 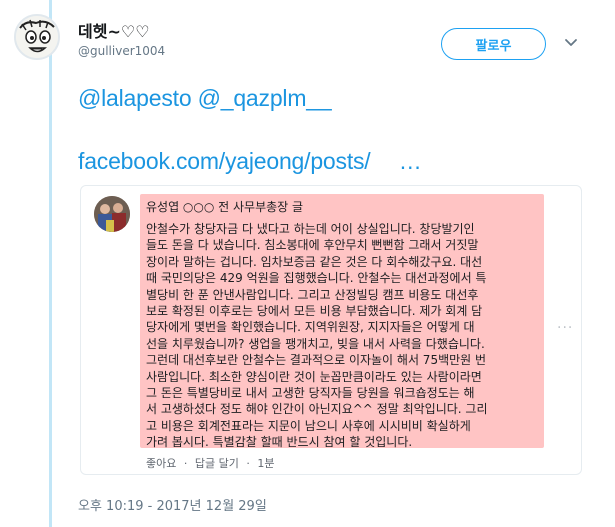 What do you see at coordinates (314, 311) in the screenshot?
I see `post-line: 보로 확정된 이후로는 당에서 모든 비용 부담했습니다. 제가 회계 담` at bounding box center [314, 311].